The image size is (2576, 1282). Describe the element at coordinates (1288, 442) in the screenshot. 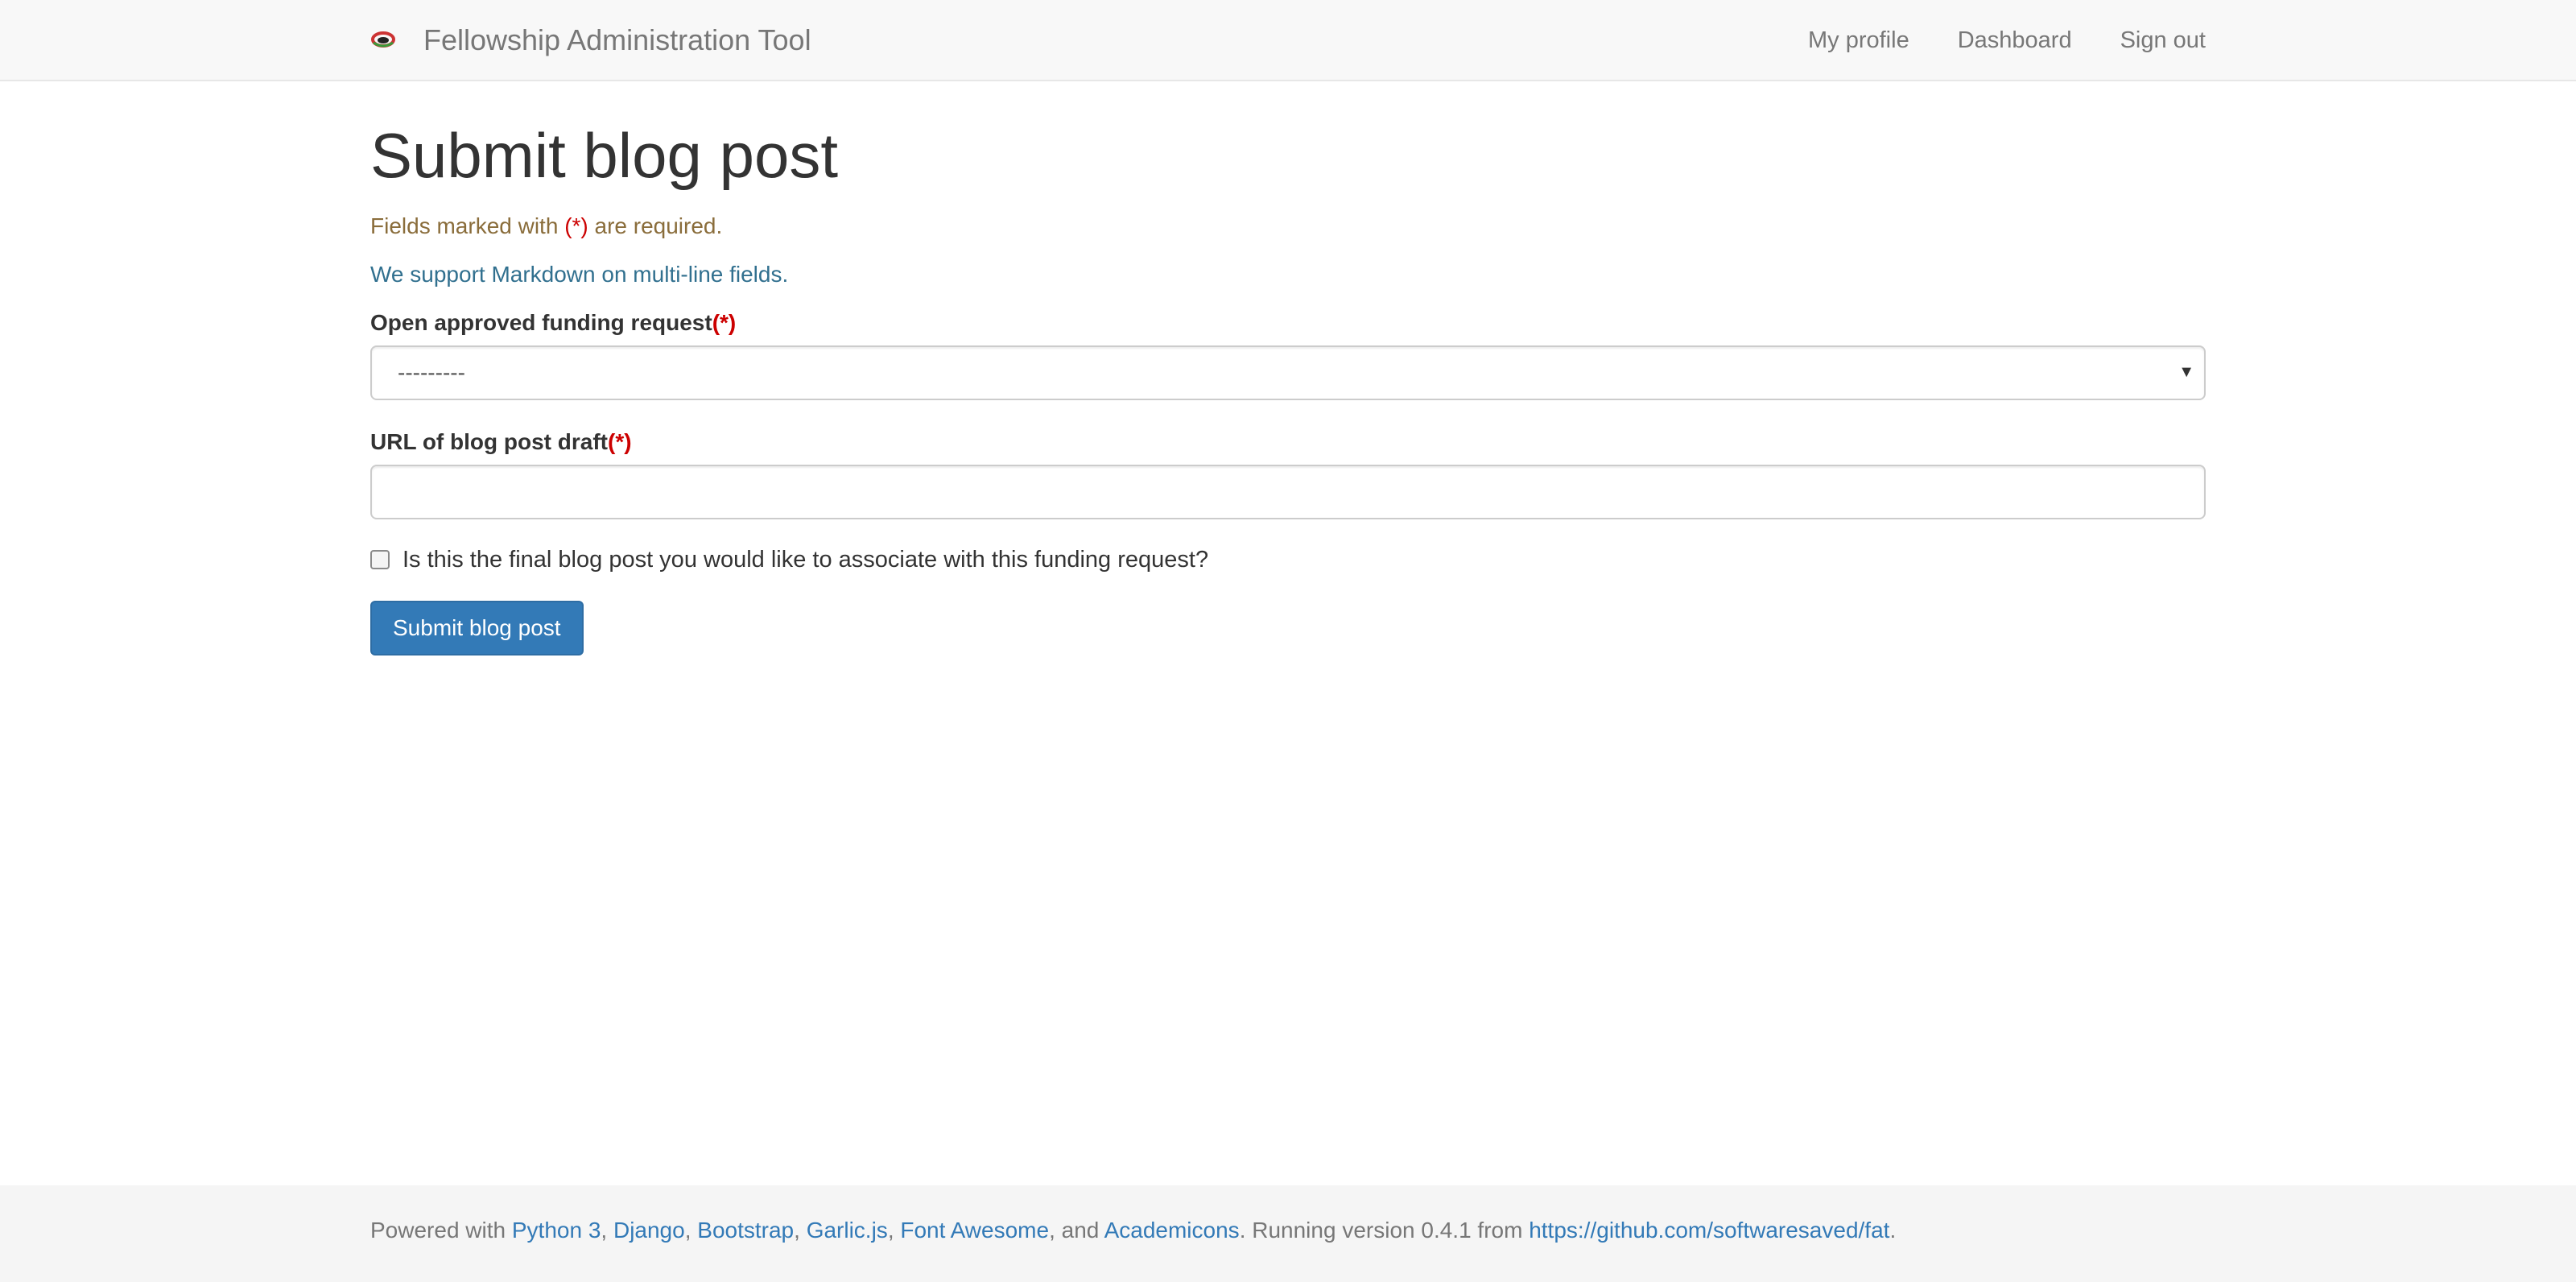

I see `blog-url-label: URL of blog post draft(*)` at that location.